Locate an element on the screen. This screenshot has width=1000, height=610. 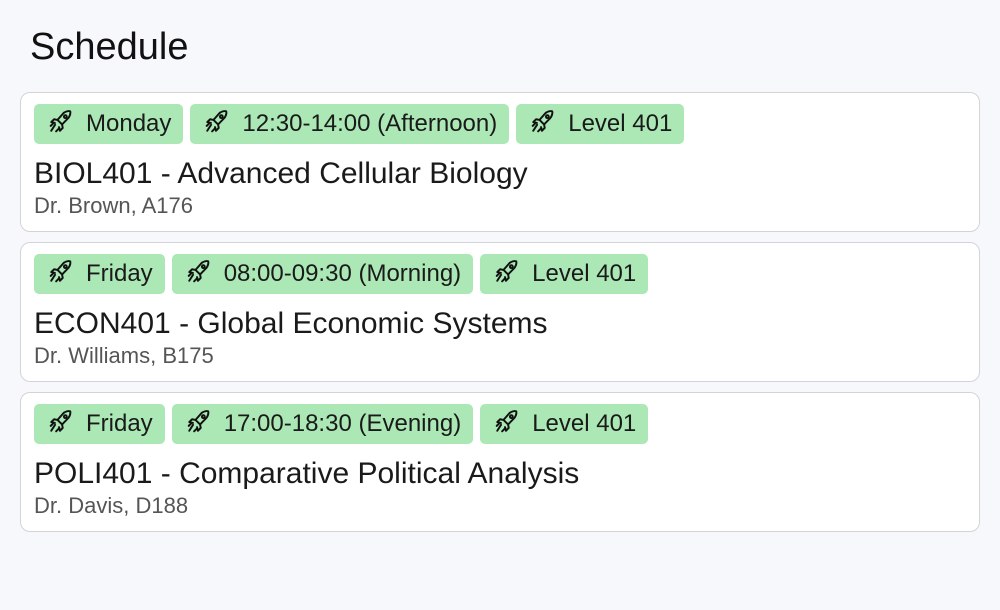
tag-row: Friday 08:00-09:30 (Morning) Level 401 is located at coordinates (500, 274).